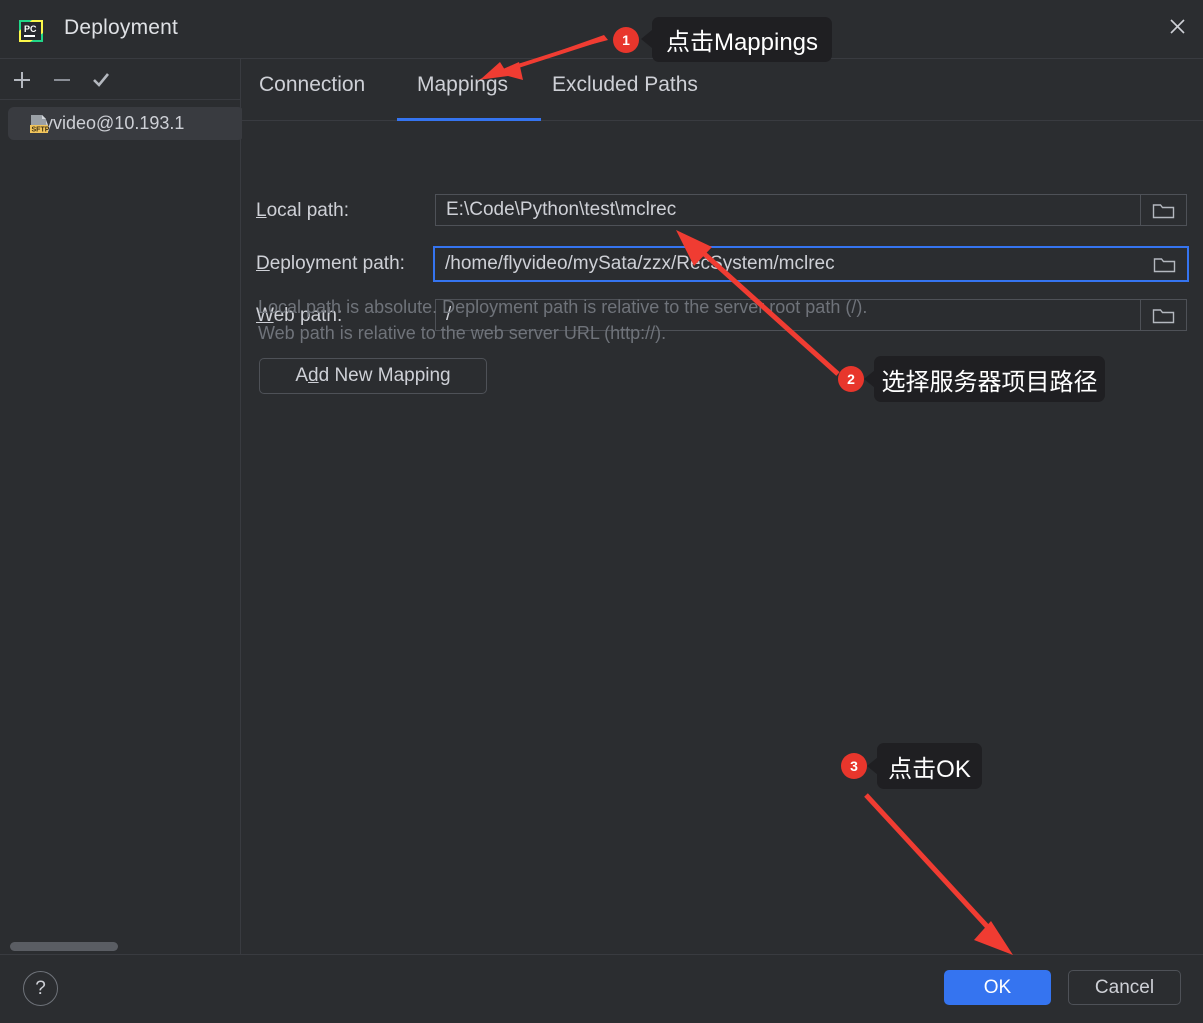 The height and width of the screenshot is (1023, 1203). What do you see at coordinates (1163, 315) in the screenshot?
I see `web-path-folder-icon` at bounding box center [1163, 315].